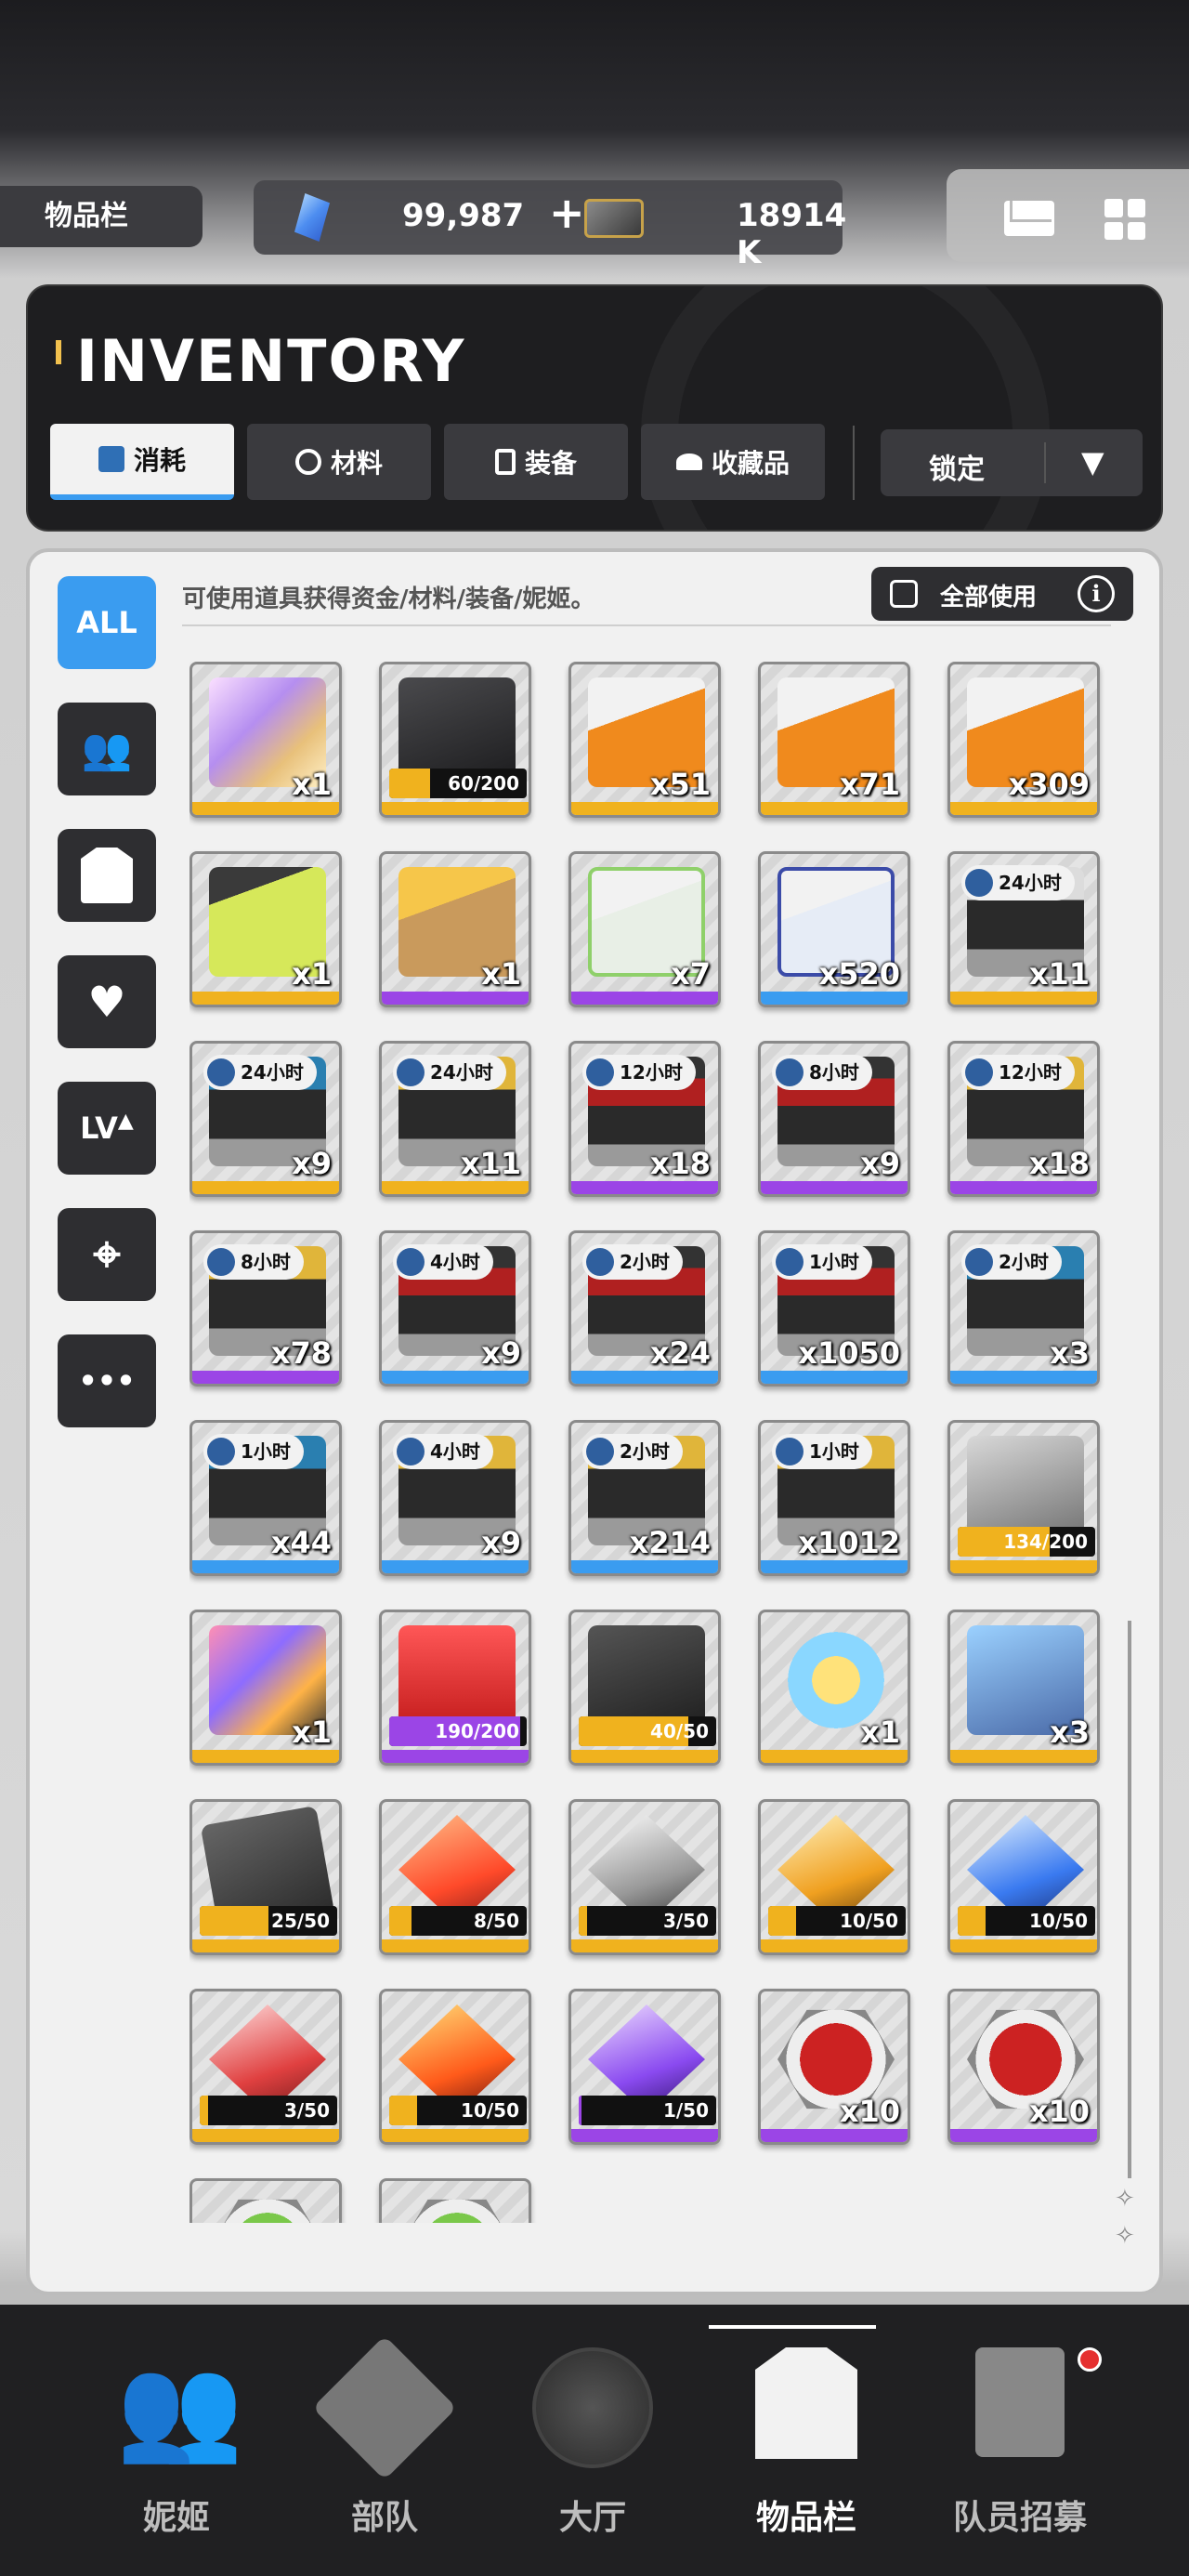  What do you see at coordinates (834, 740) in the screenshot?
I see `inventory-item: x71` at bounding box center [834, 740].